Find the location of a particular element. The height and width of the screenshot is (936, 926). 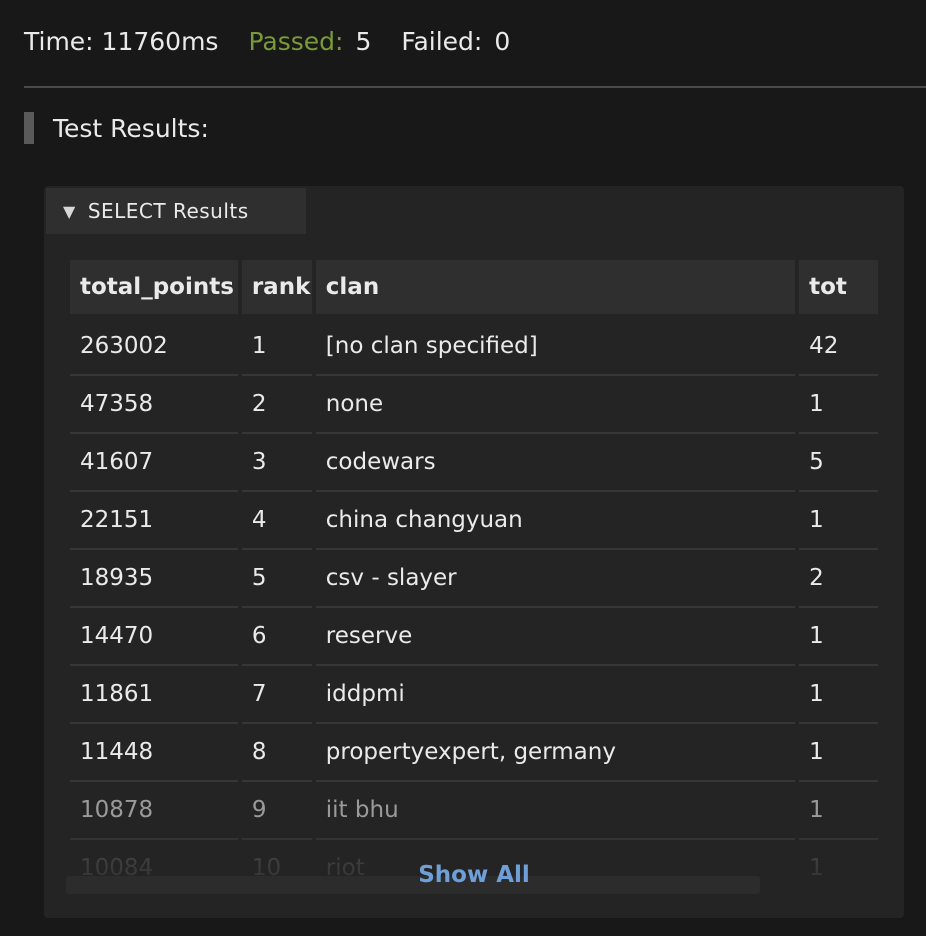

table-row: 11448 8 propertyexpert, germany 1 is located at coordinates (474, 753).